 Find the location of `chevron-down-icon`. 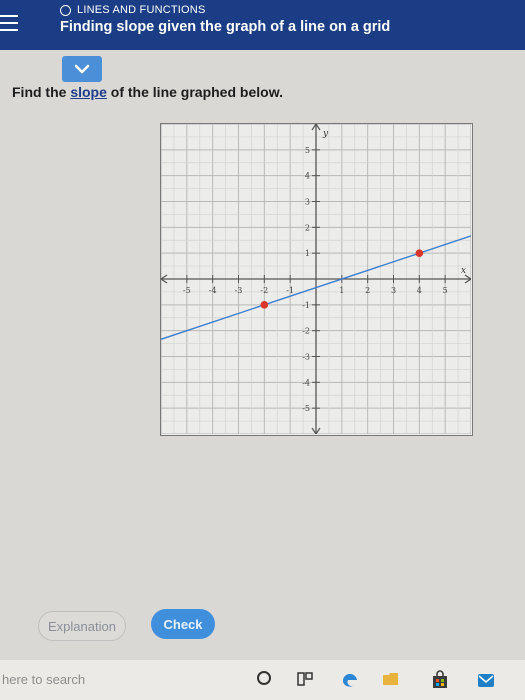

chevron-down-icon is located at coordinates (82, 69).